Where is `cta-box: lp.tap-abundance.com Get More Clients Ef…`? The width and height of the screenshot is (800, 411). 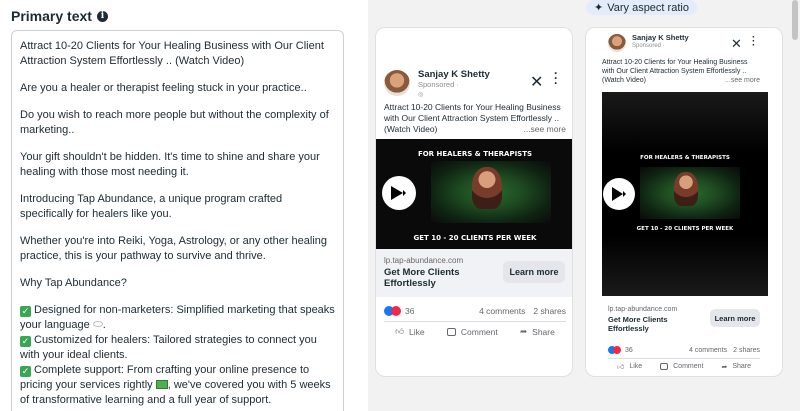
cta-box: lp.tap-abundance.com Get More Clients Ef… is located at coordinates (474, 273).